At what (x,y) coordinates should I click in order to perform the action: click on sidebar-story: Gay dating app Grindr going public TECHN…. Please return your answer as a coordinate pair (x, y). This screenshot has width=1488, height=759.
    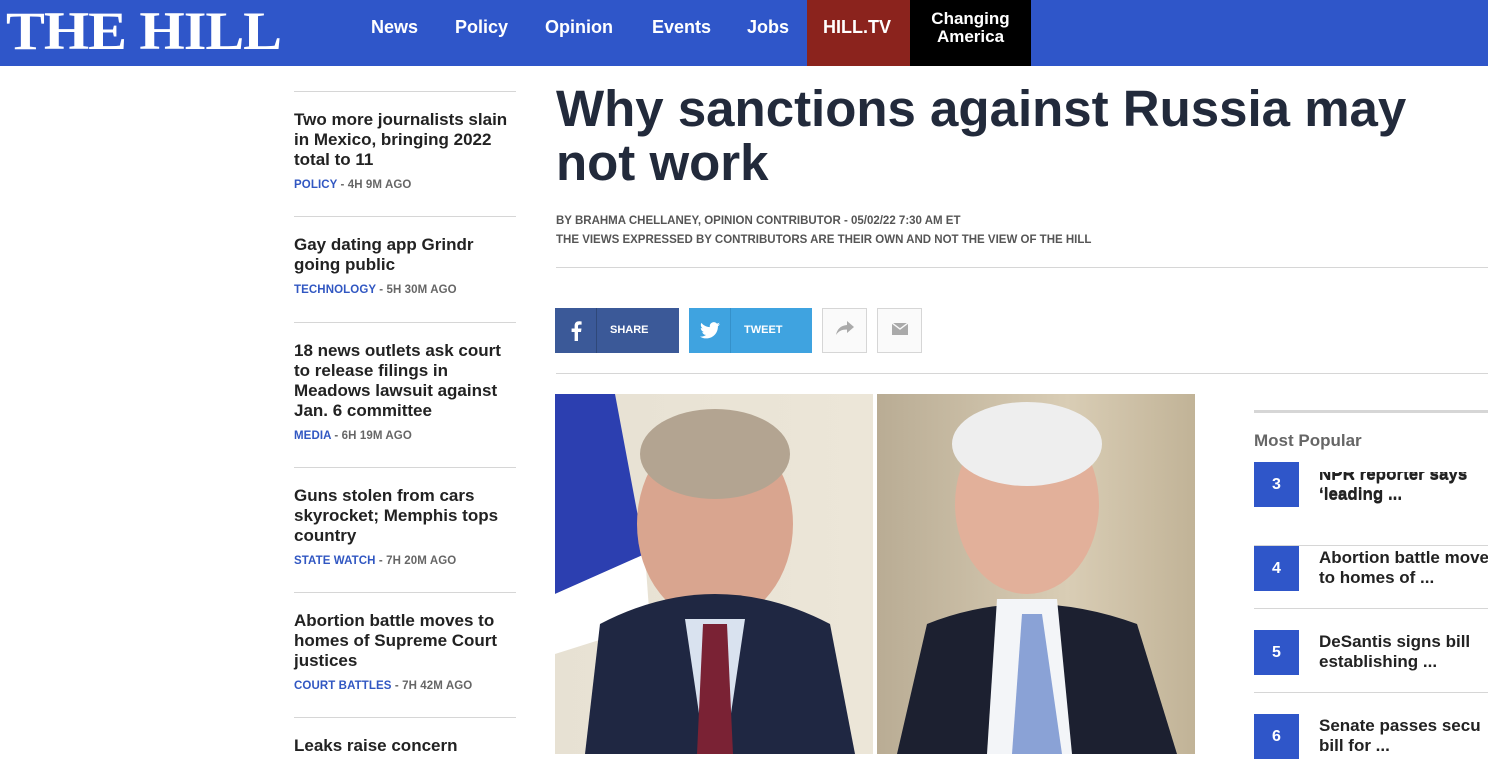
    Looking at the image, I should click on (405, 269).